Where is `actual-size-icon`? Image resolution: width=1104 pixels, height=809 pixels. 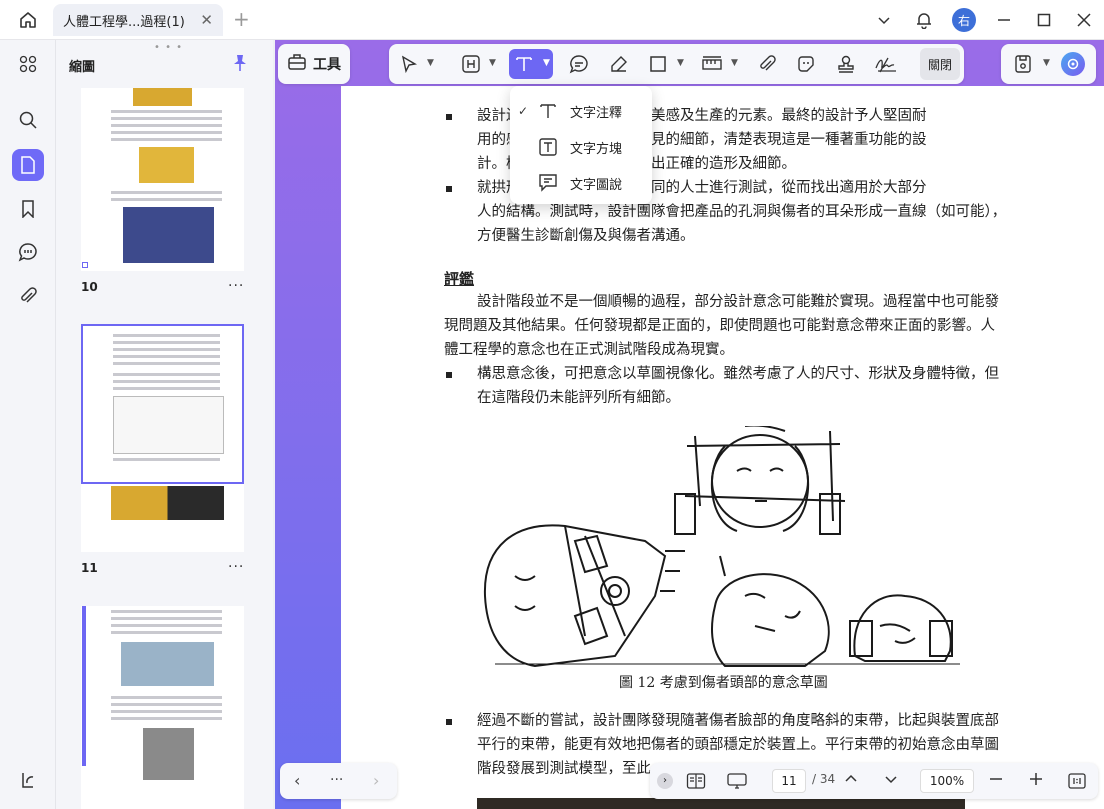 actual-size-icon is located at coordinates (1077, 782).